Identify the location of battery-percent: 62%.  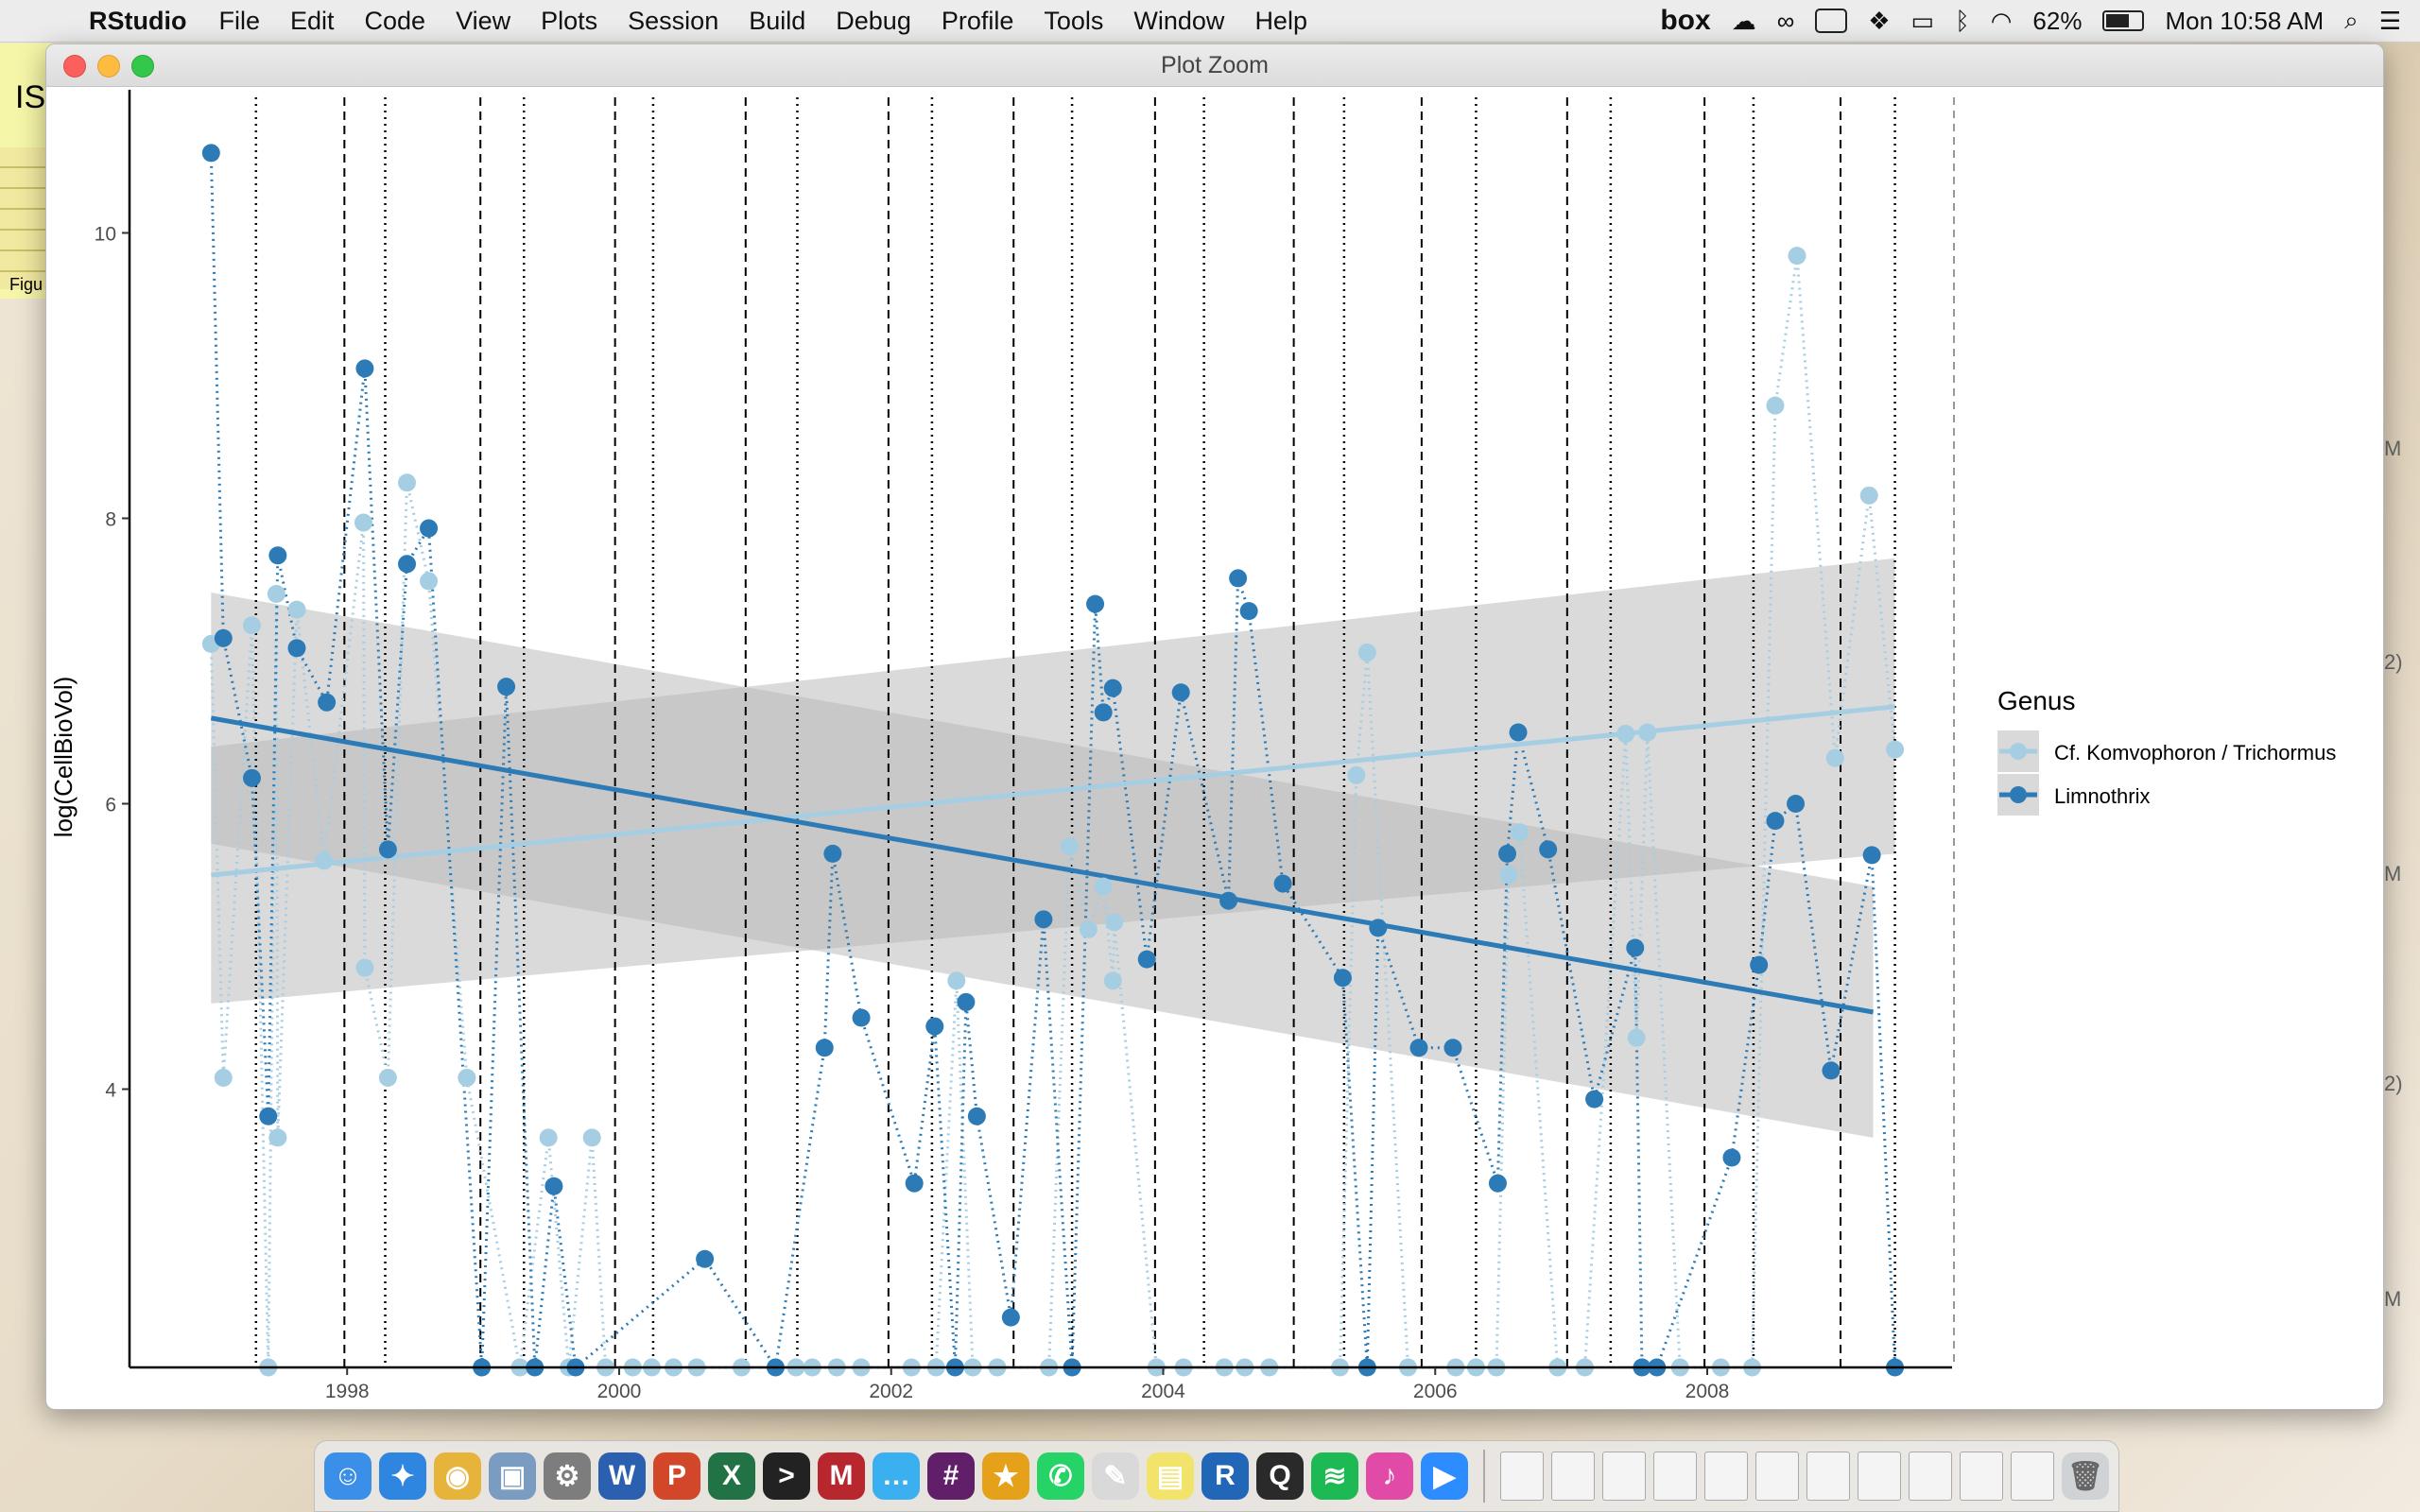
(2057, 21).